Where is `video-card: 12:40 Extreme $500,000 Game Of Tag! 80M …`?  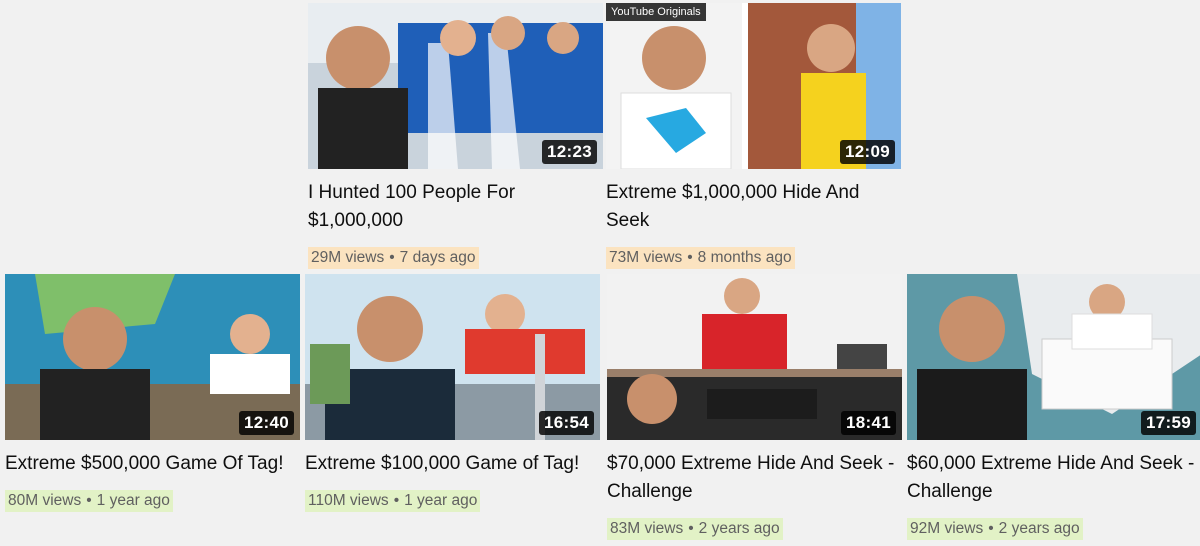 video-card: 12:40 Extreme $500,000 Game Of Tag! 80M … is located at coordinates (152, 393).